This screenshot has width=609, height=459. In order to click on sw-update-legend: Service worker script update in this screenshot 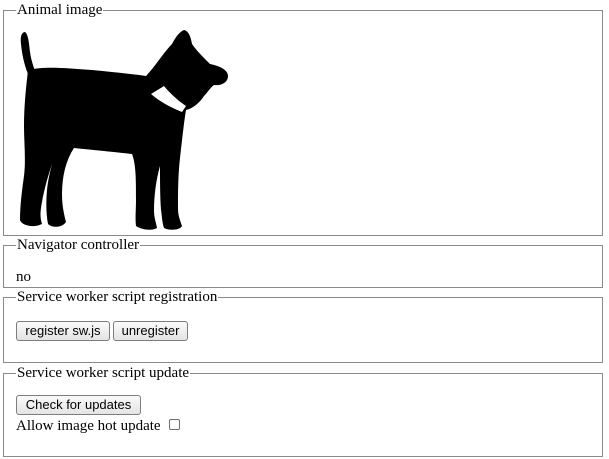, I will do `click(103, 373)`.